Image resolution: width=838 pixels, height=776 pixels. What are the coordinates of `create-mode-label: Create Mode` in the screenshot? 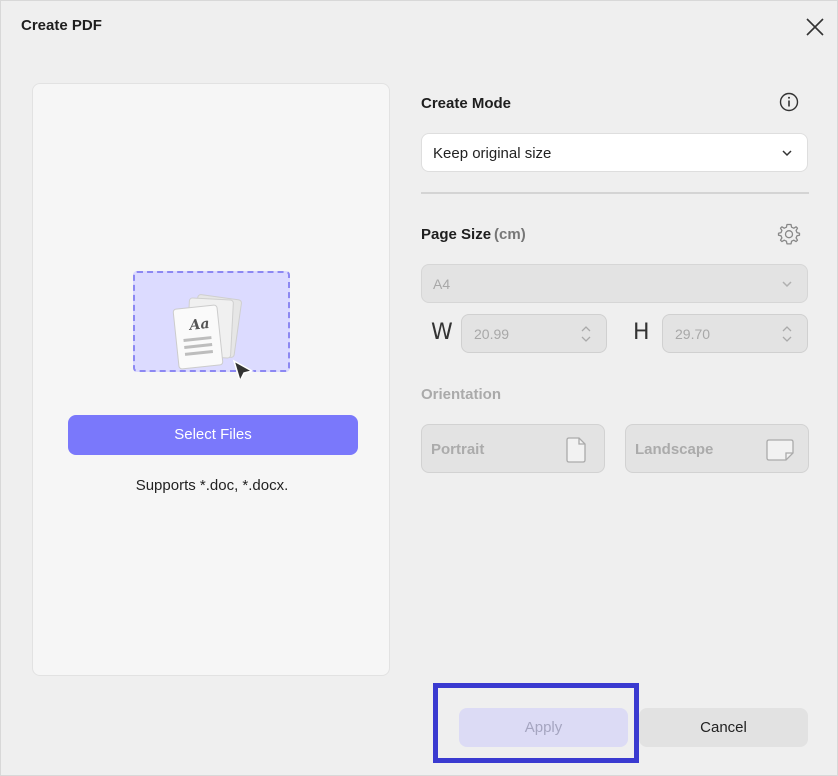 It's located at (466, 103).